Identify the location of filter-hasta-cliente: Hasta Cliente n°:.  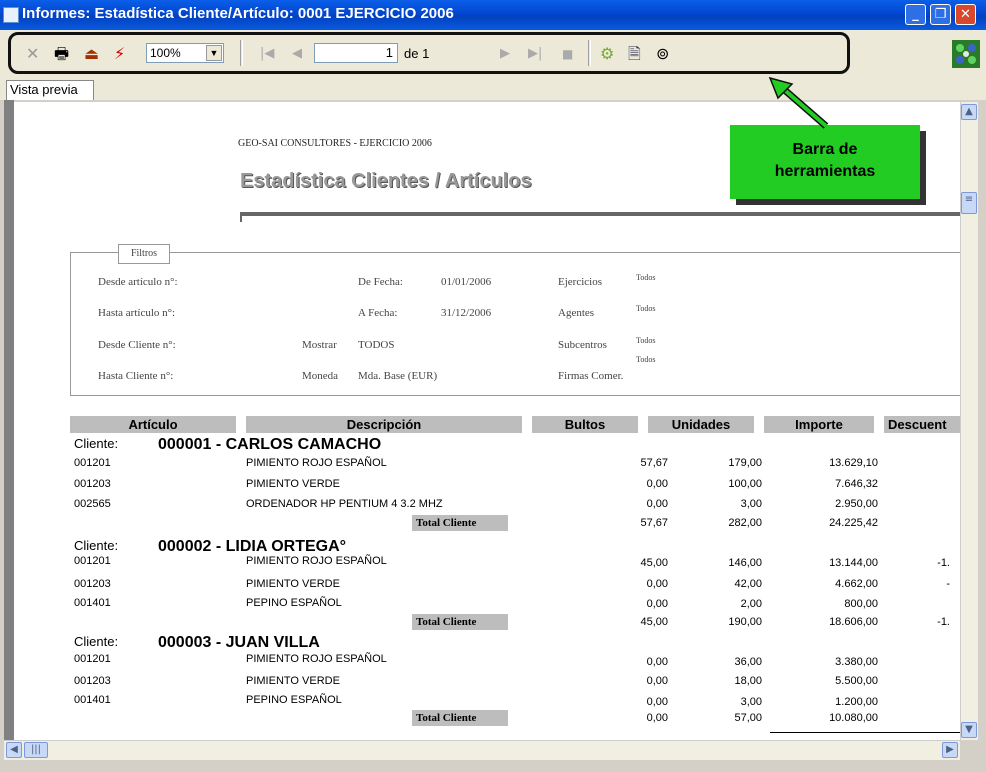
(136, 376).